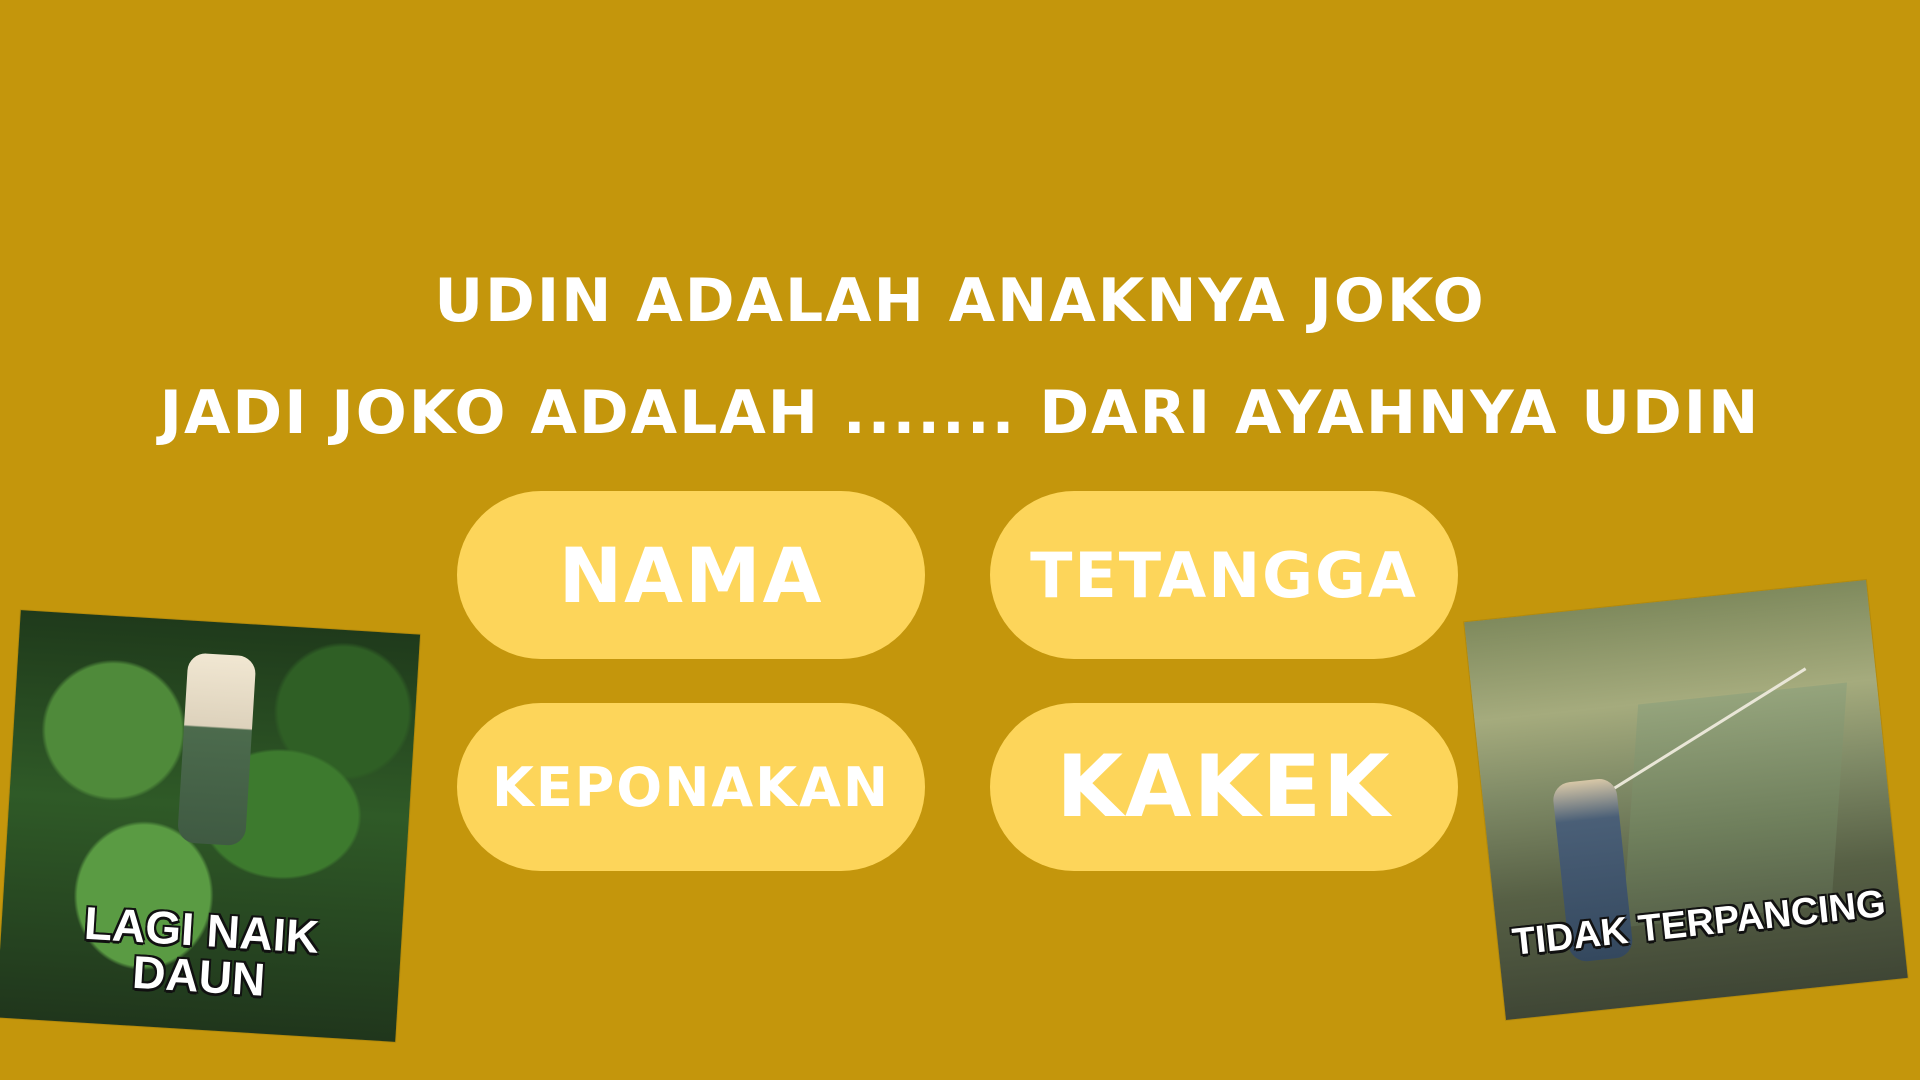  I want to click on person-on-tree-illustration, so click(216, 749).